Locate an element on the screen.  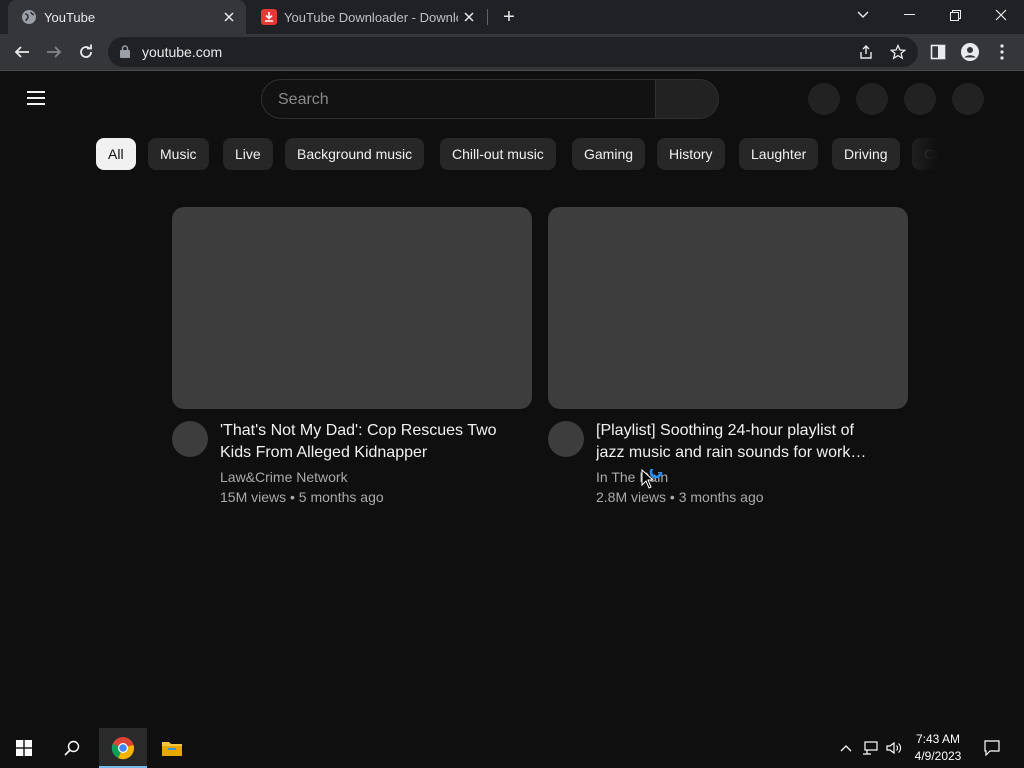
chip-scroll-fade is located at coordinates (924, 155).